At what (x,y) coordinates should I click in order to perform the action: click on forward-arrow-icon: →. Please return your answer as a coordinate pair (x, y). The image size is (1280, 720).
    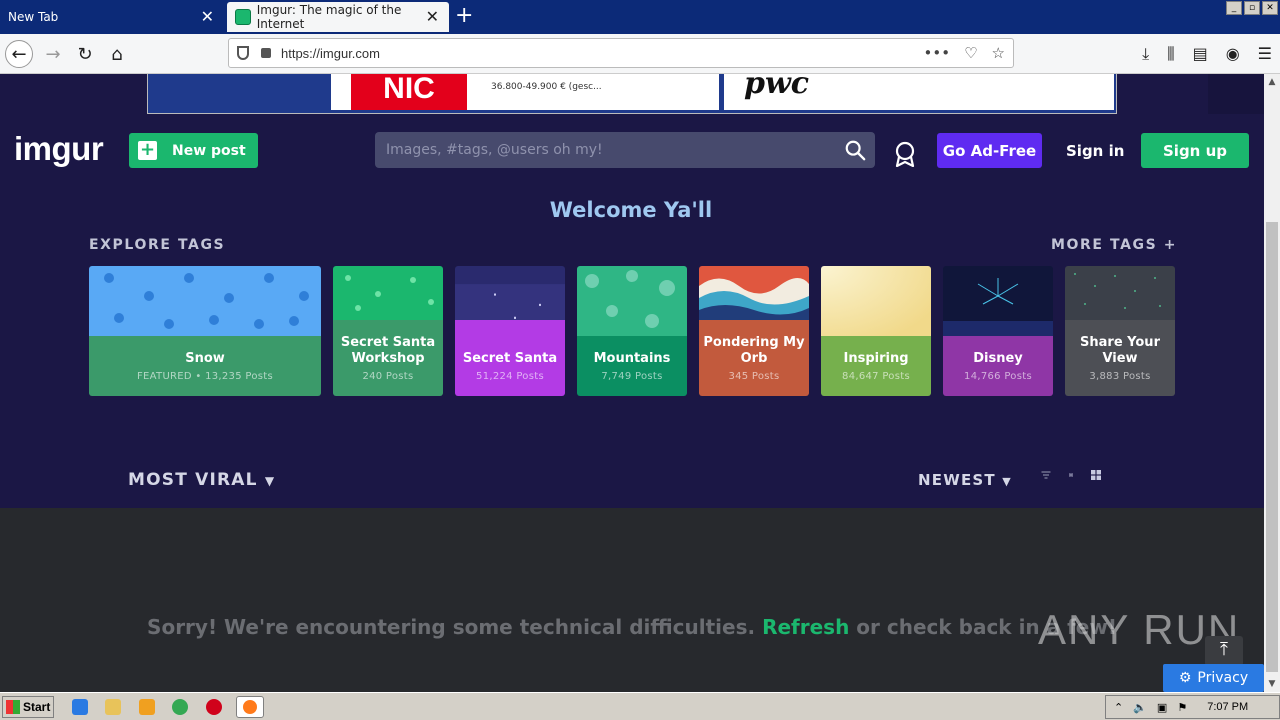
    Looking at the image, I should click on (53, 54).